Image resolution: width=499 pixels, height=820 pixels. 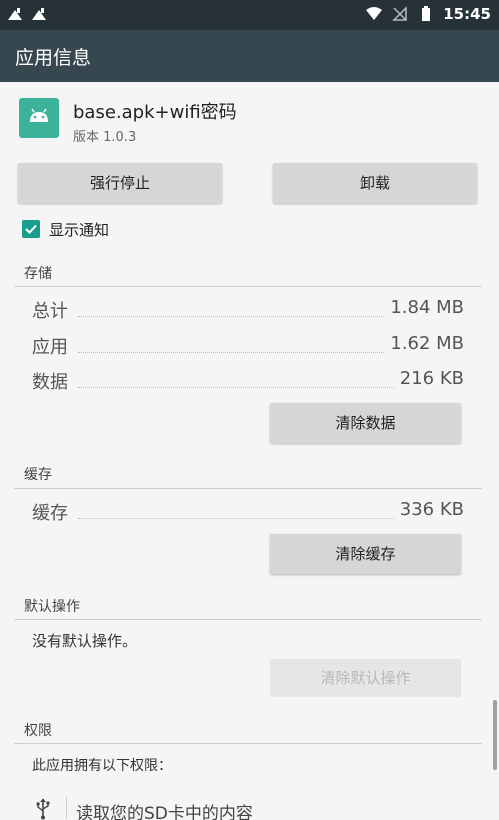 I want to click on permission-separator, so click(x=66, y=808).